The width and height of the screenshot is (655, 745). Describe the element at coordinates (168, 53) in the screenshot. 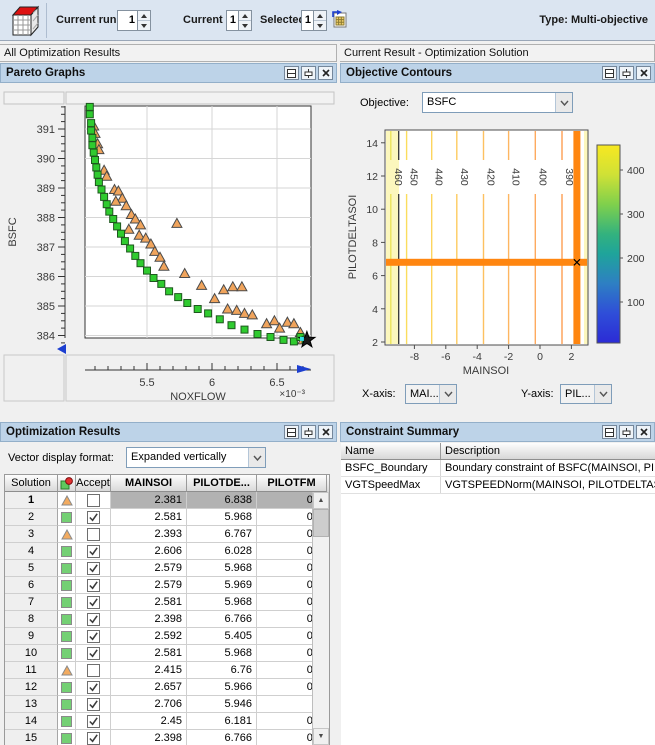

I see `left-pane-header: All Optimization Results` at that location.